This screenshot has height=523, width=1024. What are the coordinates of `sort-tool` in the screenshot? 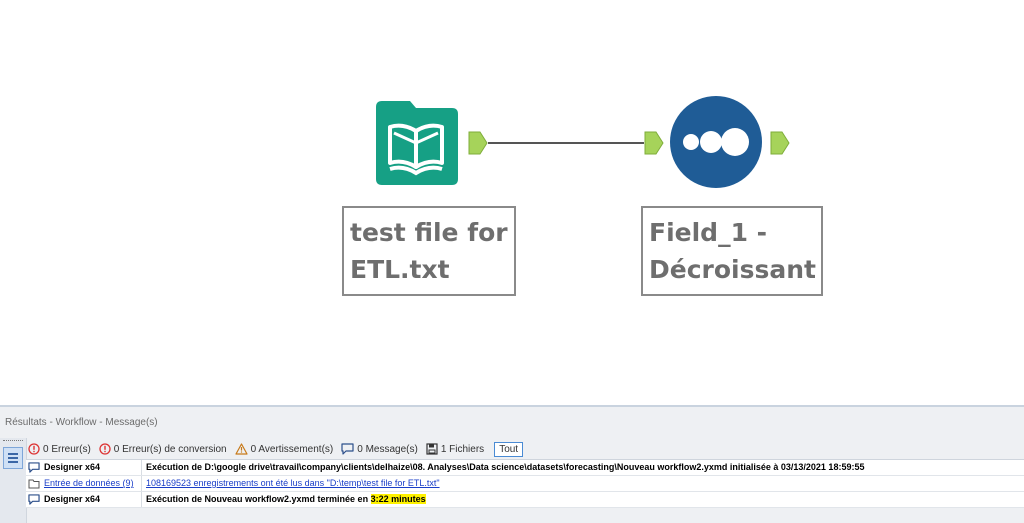 It's located at (716, 142).